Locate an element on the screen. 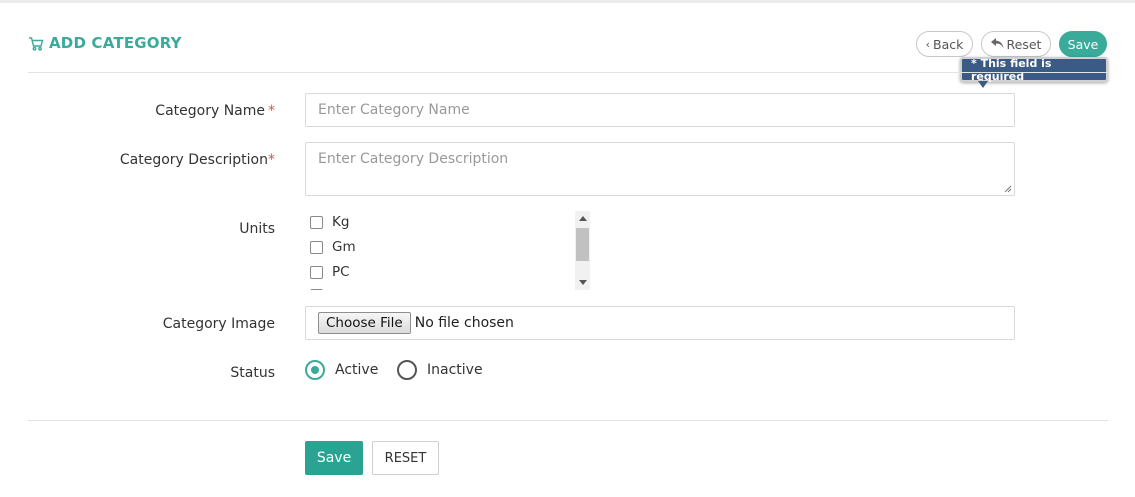  category-description-label: Category Description* is located at coordinates (197, 160).